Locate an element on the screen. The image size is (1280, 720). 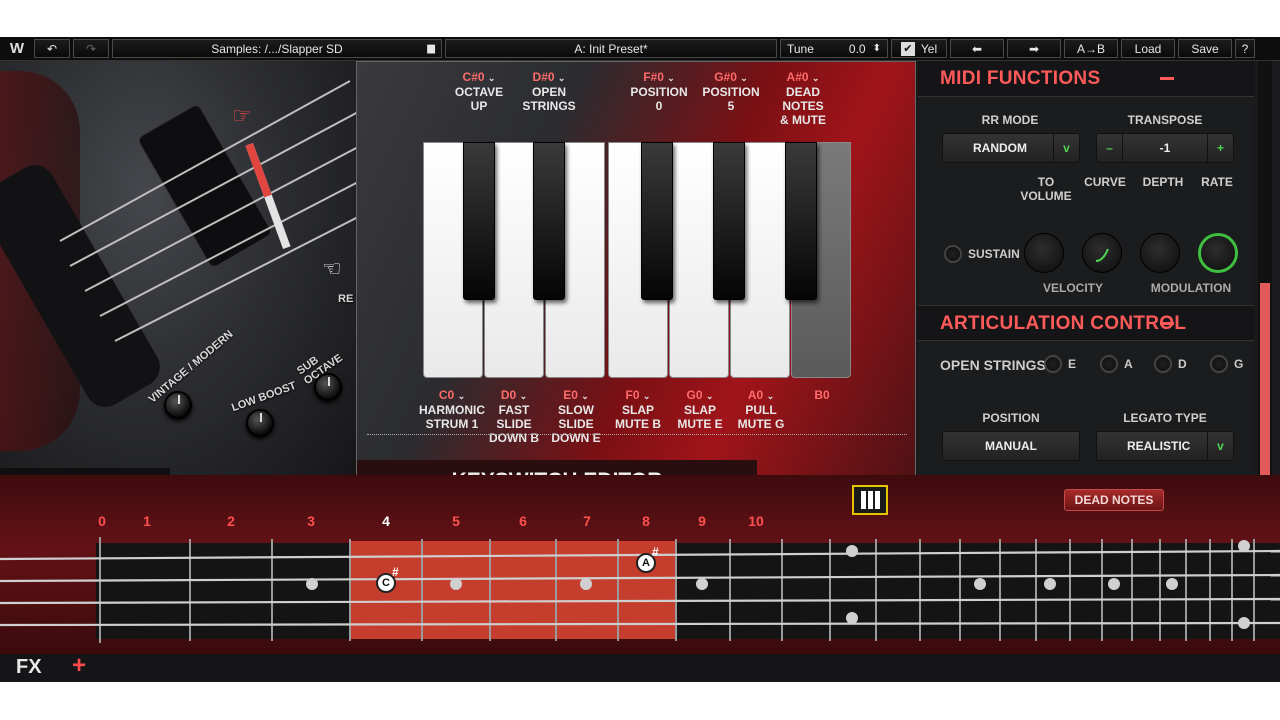
ks-label-line: NOTES is located at coordinates (803, 106).